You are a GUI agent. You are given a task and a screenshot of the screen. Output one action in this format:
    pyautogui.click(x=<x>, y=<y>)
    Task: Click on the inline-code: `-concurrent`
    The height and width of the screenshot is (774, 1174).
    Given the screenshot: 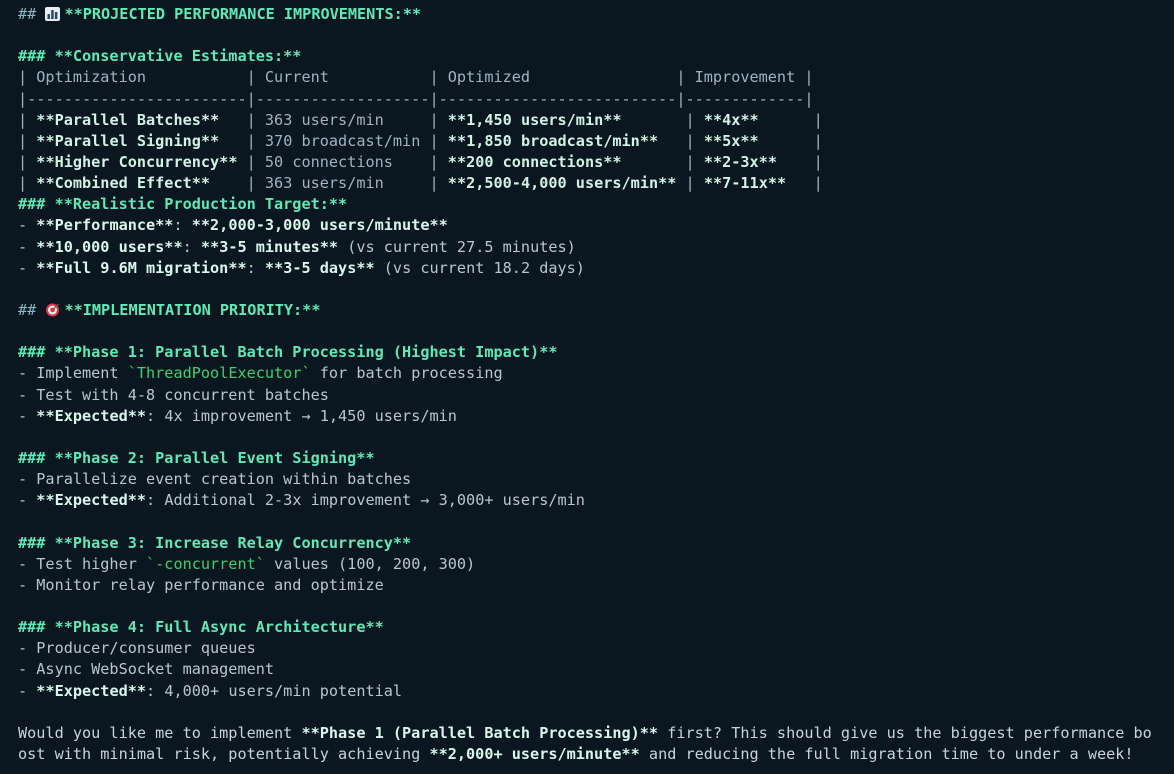 What is the action you would take?
    pyautogui.click(x=205, y=563)
    